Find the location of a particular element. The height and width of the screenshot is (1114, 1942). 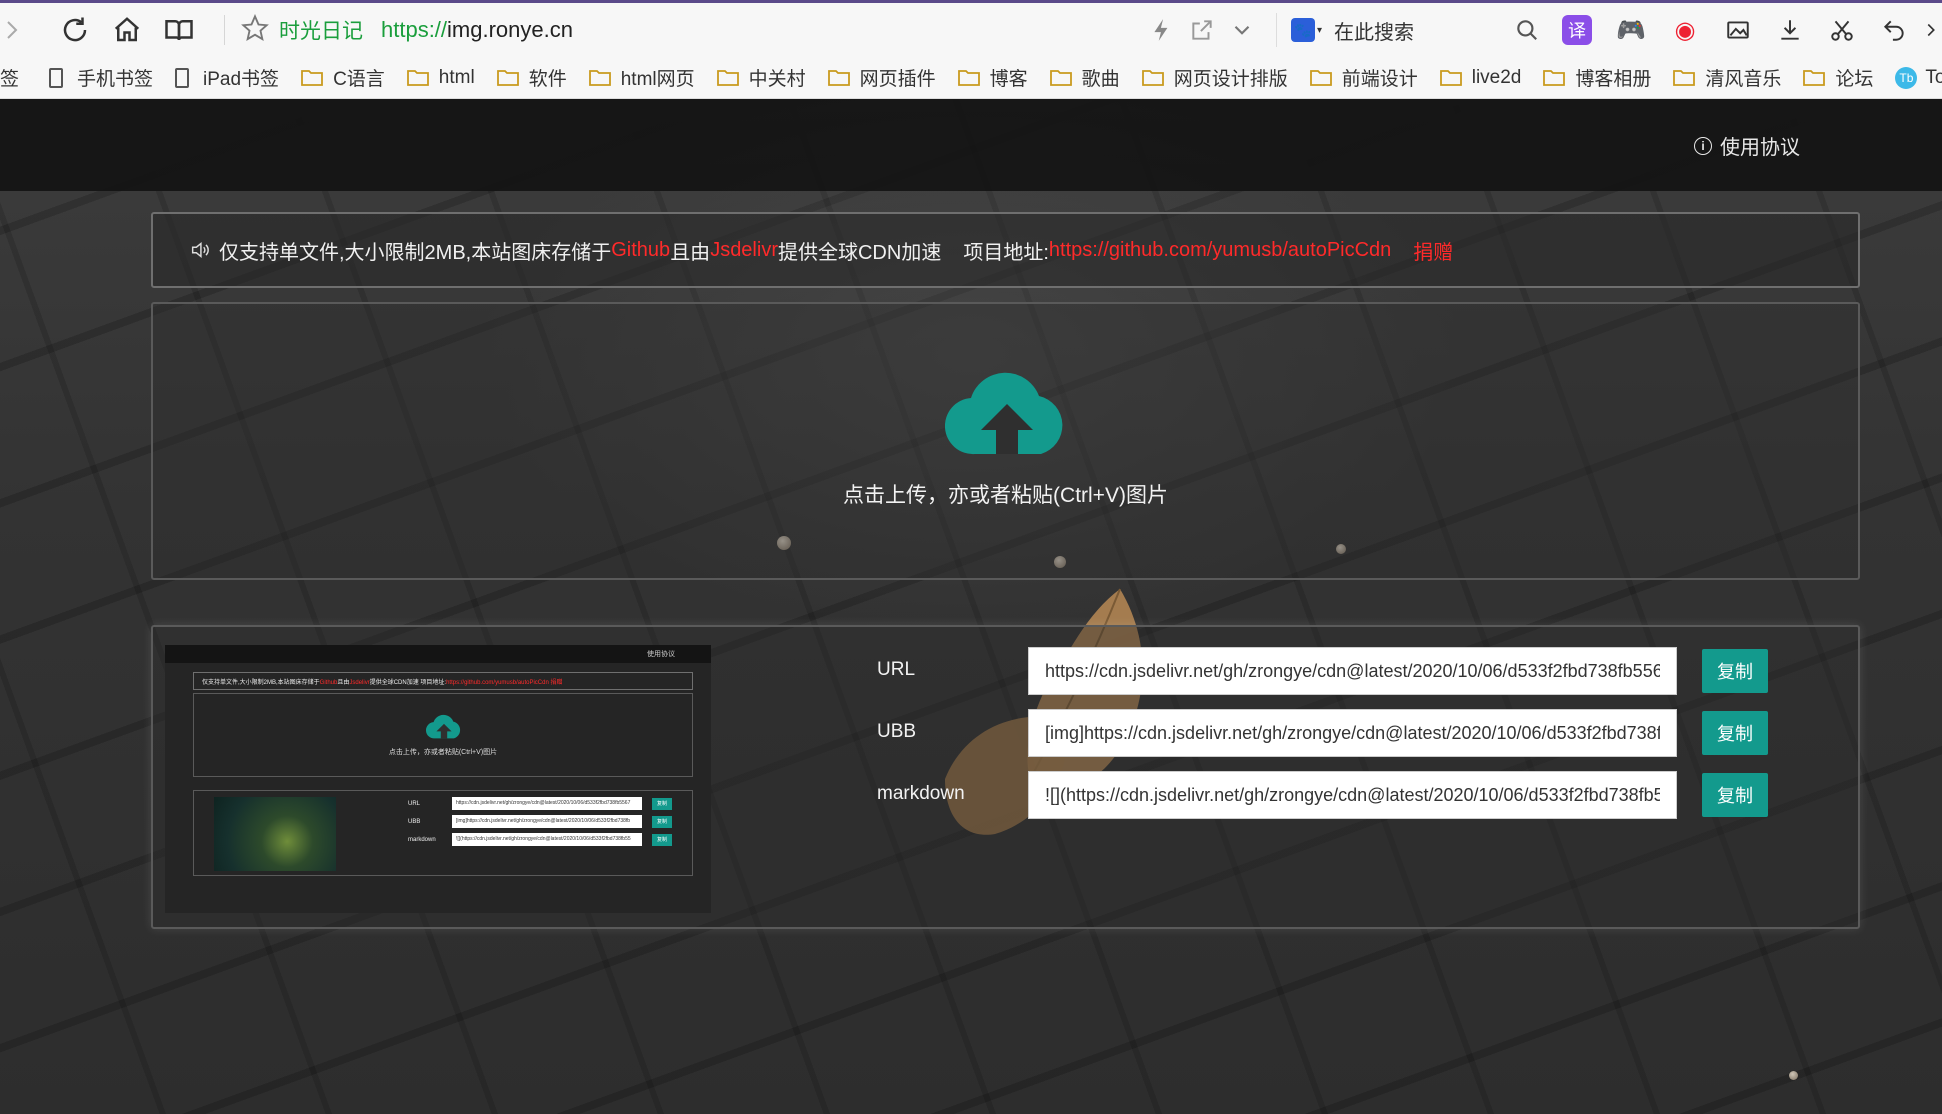

preview-notice-text: 且由 is located at coordinates (343, 683).